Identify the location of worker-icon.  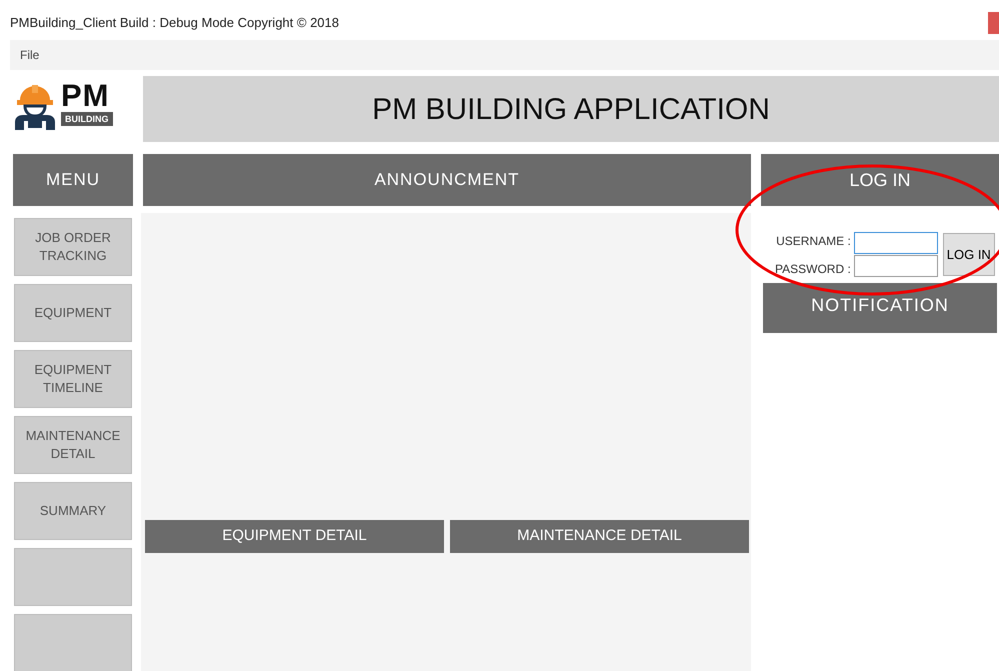
(35, 106).